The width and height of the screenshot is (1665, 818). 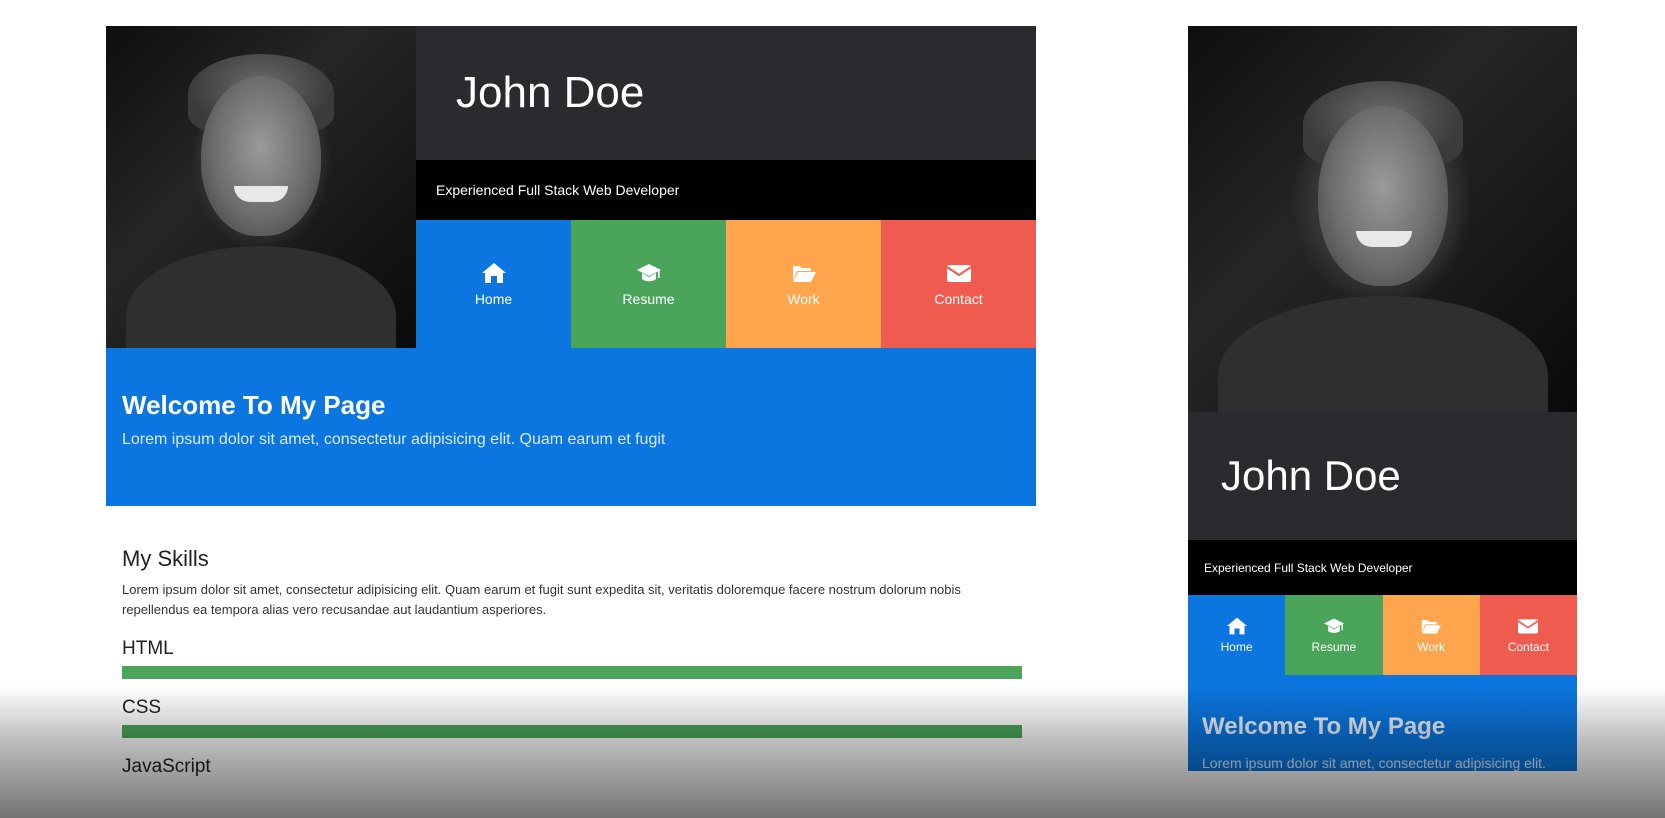 What do you see at coordinates (726, 190) in the screenshot?
I see `profile-tagline: Experienced Full Stack Web Developer` at bounding box center [726, 190].